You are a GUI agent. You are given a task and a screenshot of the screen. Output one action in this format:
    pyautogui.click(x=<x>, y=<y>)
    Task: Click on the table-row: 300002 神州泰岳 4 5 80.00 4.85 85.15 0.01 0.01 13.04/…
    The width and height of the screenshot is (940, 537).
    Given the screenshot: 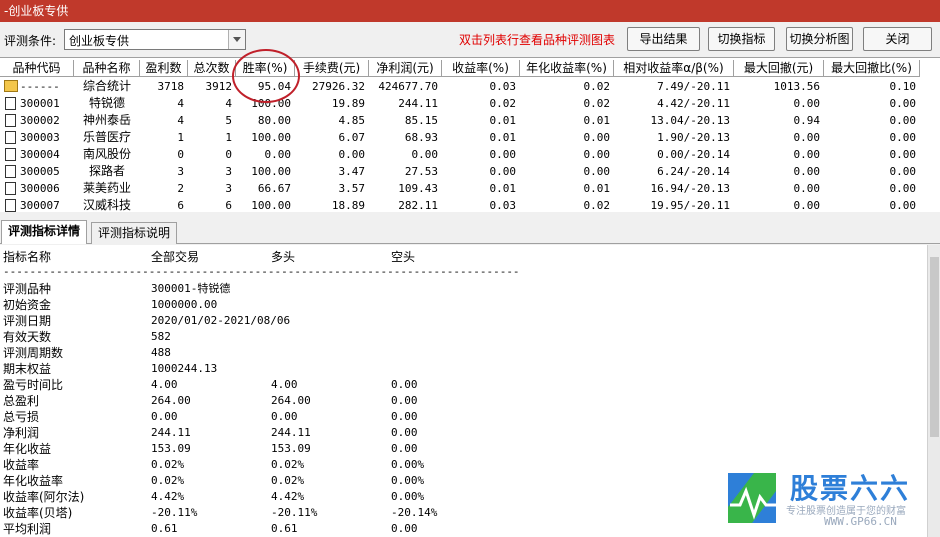 What is the action you would take?
    pyautogui.click(x=470, y=120)
    